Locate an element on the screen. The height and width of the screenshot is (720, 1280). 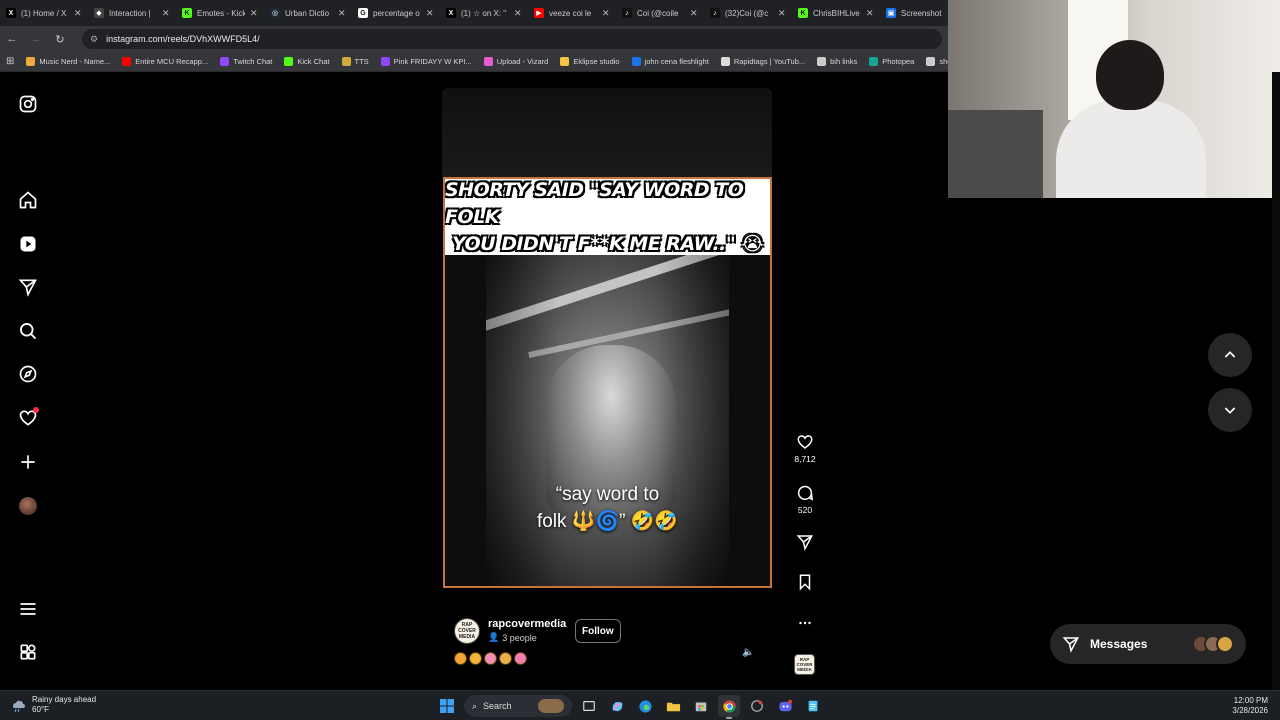
more-menu-icon is located at coordinates (28, 609).